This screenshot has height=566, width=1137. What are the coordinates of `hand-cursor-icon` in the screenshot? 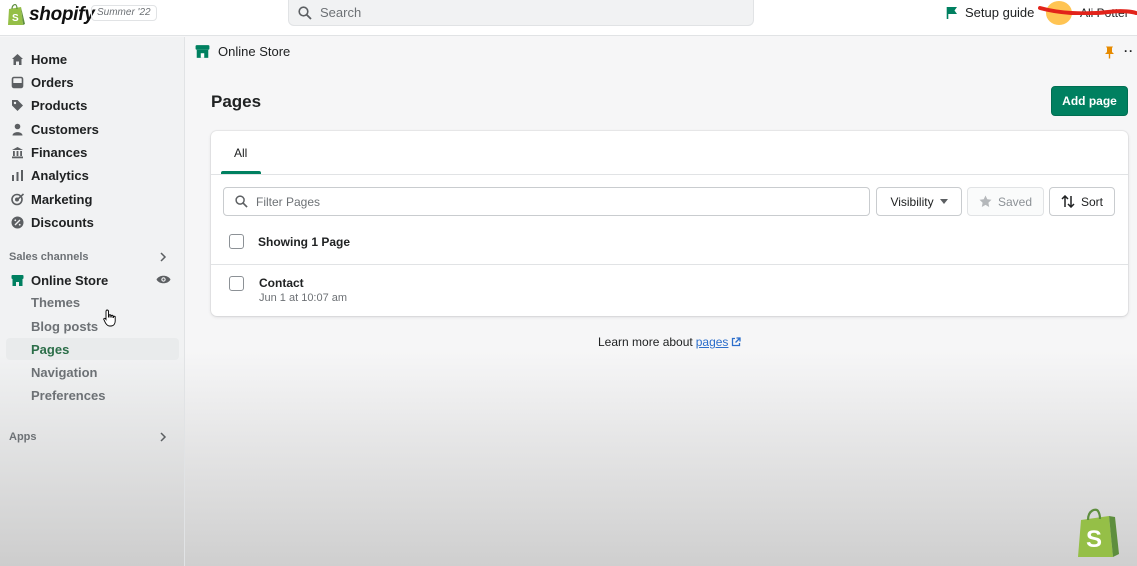 It's located at (109, 318).